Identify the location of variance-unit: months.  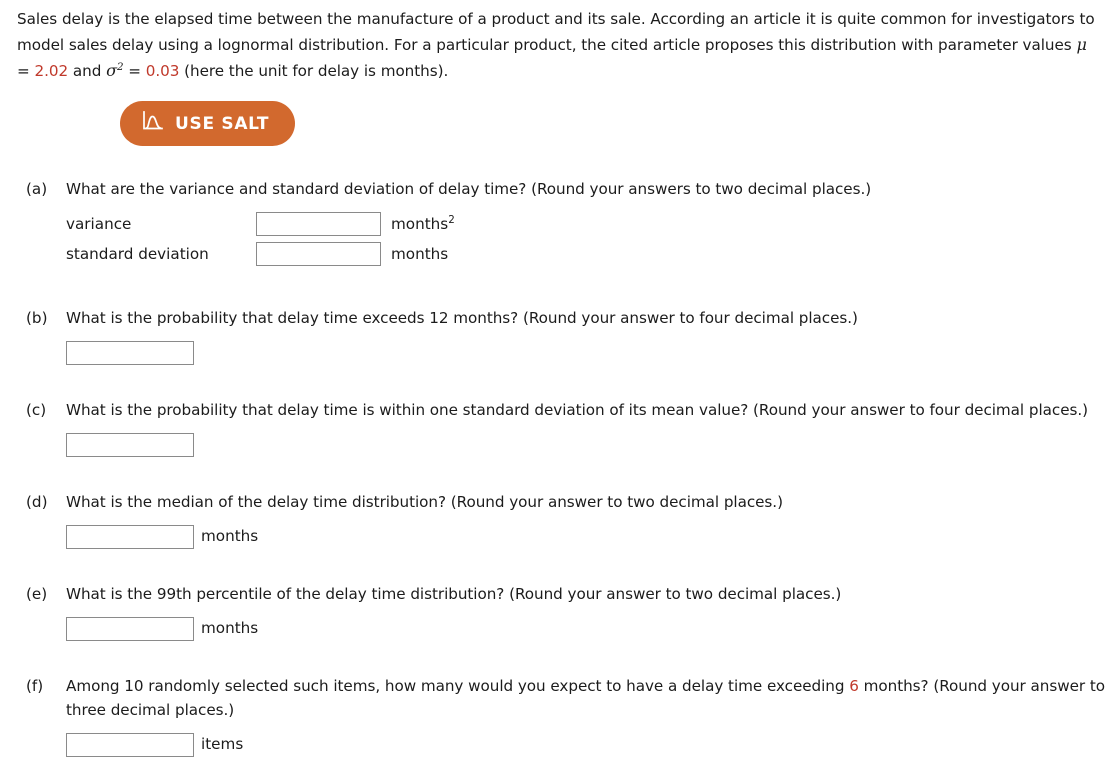
(420, 223).